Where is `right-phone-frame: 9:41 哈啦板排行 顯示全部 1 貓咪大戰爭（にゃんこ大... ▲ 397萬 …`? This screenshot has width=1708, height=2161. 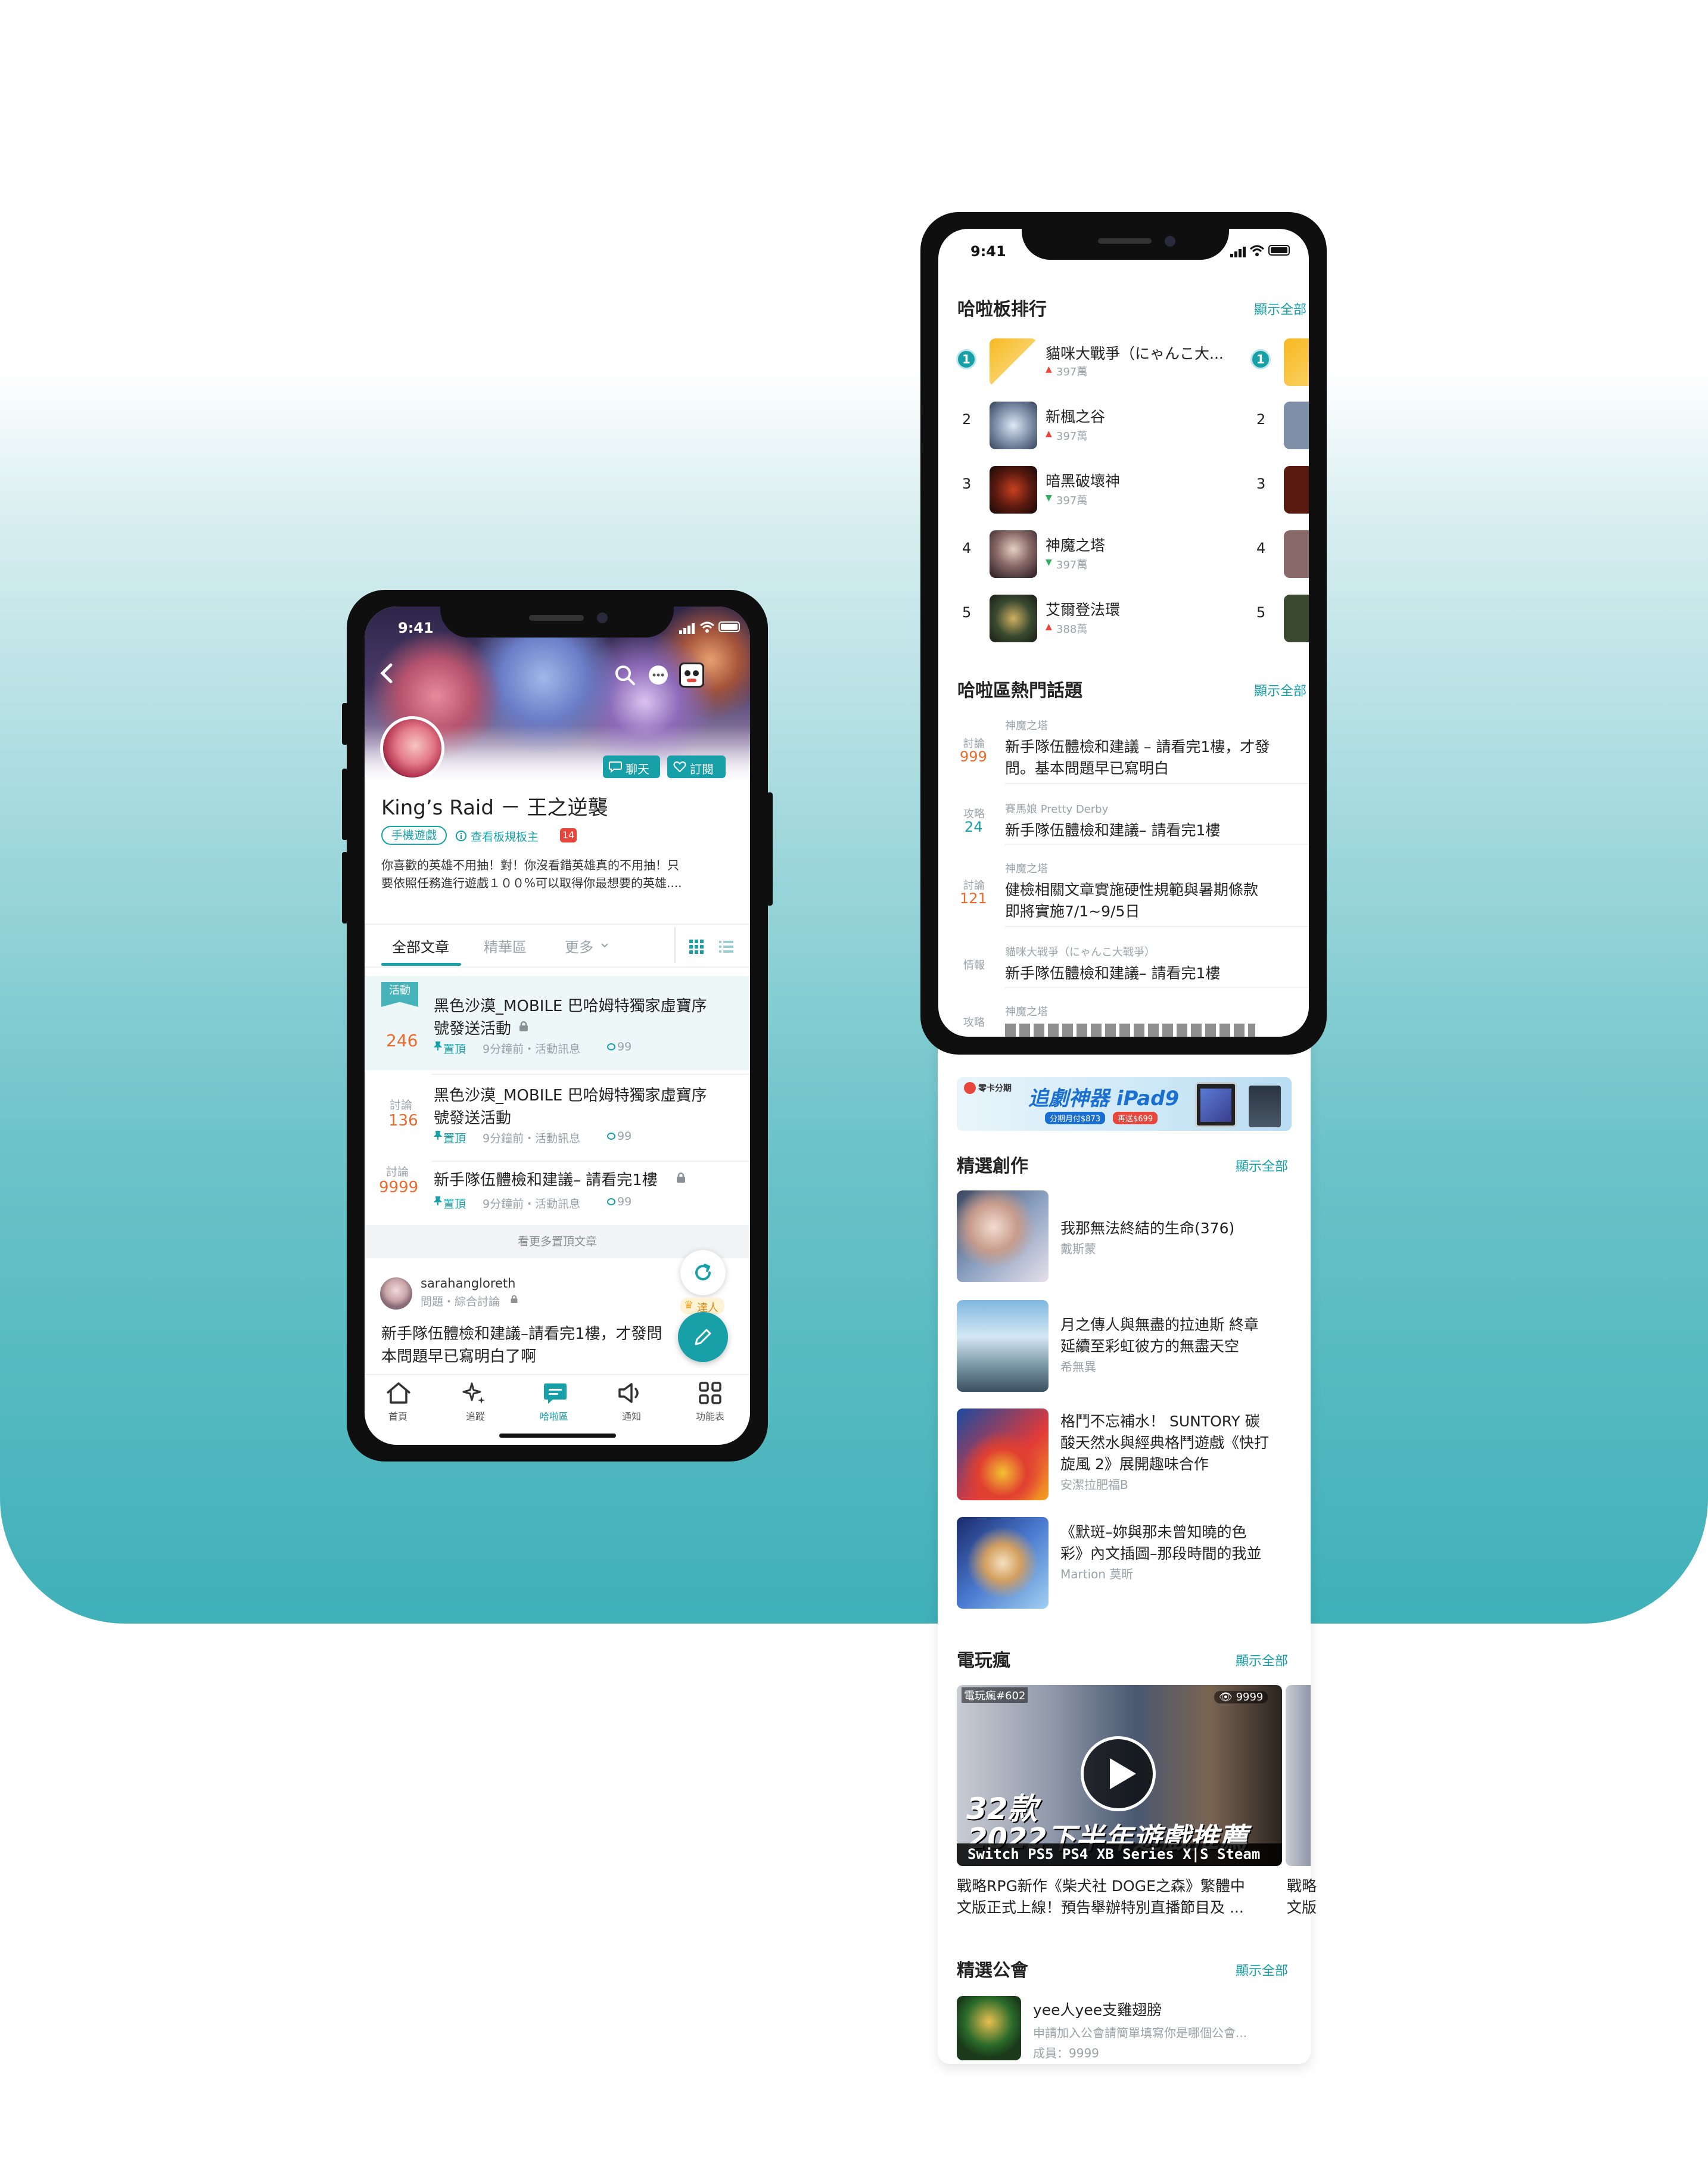 right-phone-frame: 9:41 哈啦板排行 顯示全部 1 貓咪大戰爭（にゃんこ大... ▲ 397萬 … is located at coordinates (1123, 633).